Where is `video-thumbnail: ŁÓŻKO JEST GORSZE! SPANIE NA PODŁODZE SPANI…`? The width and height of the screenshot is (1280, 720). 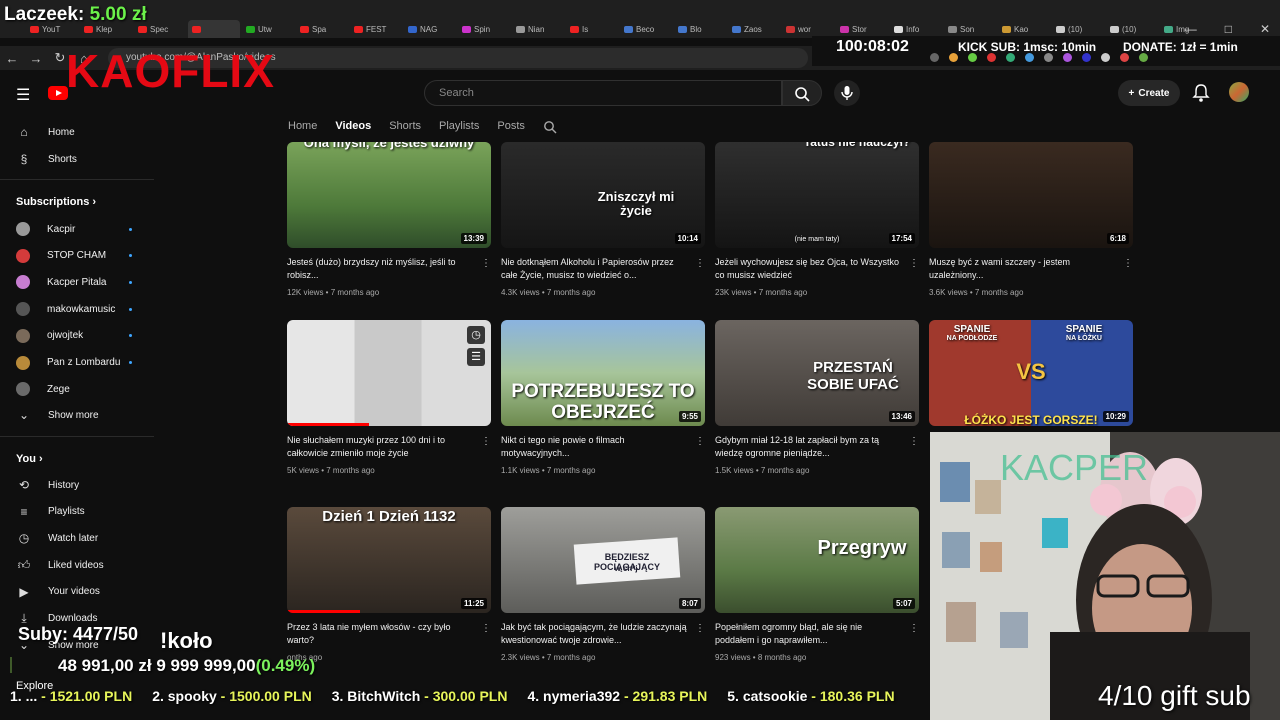
video-thumbnail: ŁÓŻKO JEST GORSZE! SPANIE NA PODŁODZE SPANI… is located at coordinates (1031, 373).